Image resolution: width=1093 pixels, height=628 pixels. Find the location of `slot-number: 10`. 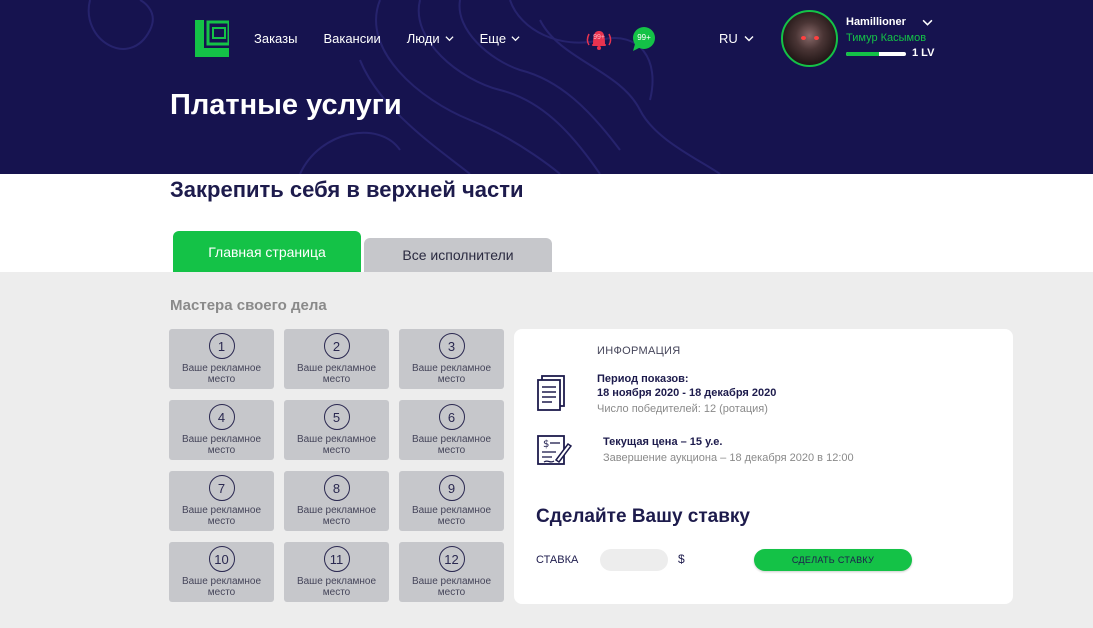

slot-number: 10 is located at coordinates (221, 559).